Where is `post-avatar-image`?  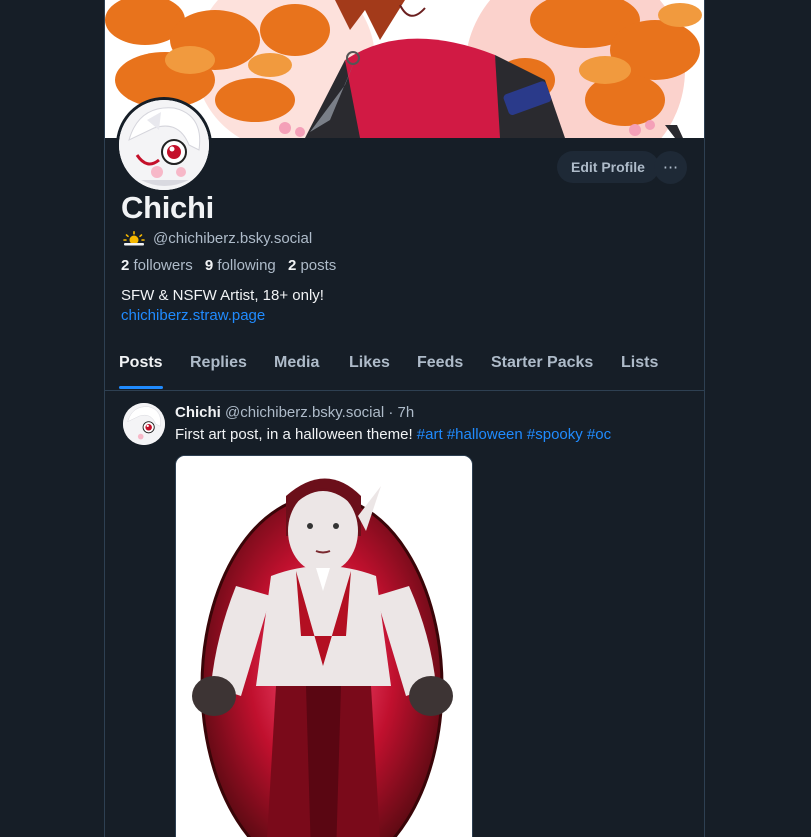
post-avatar-image is located at coordinates (144, 424).